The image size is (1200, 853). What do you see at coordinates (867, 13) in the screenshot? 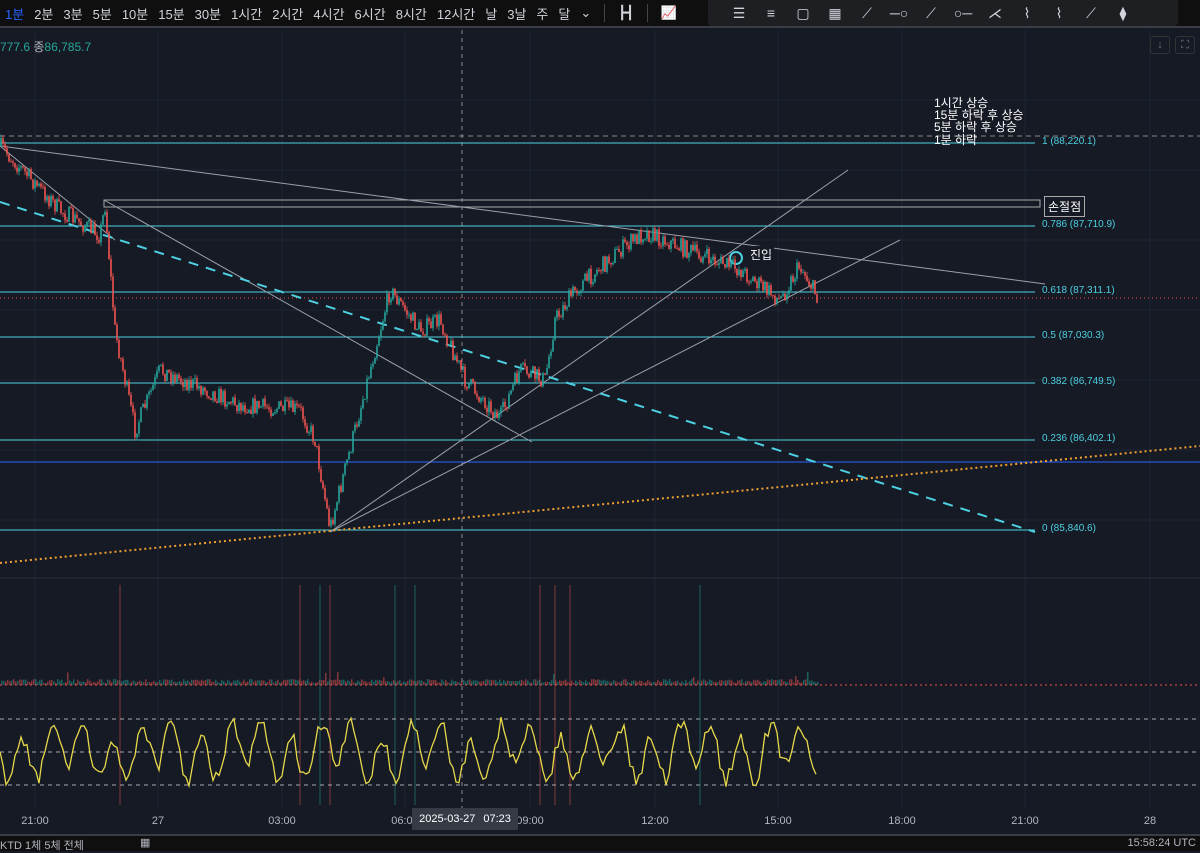
I see `parallel-segments-icon: ⟋` at bounding box center [867, 13].